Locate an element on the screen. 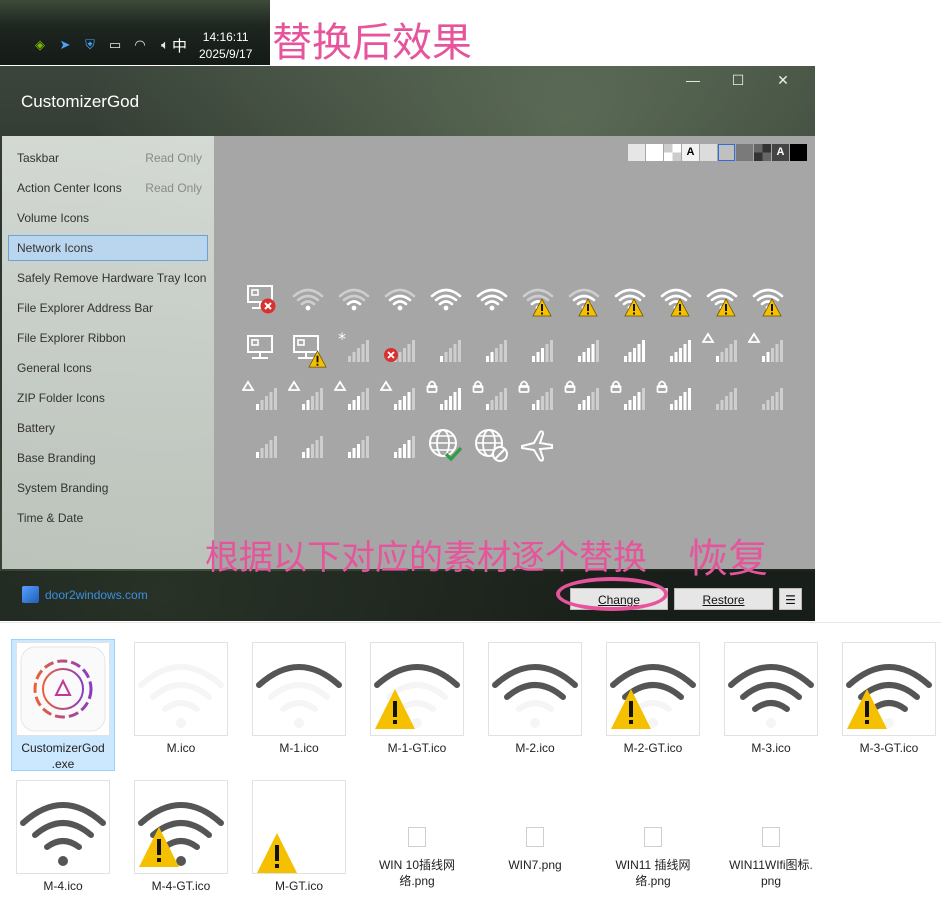  file-item: M-3-GT.ico is located at coordinates (889, 705).